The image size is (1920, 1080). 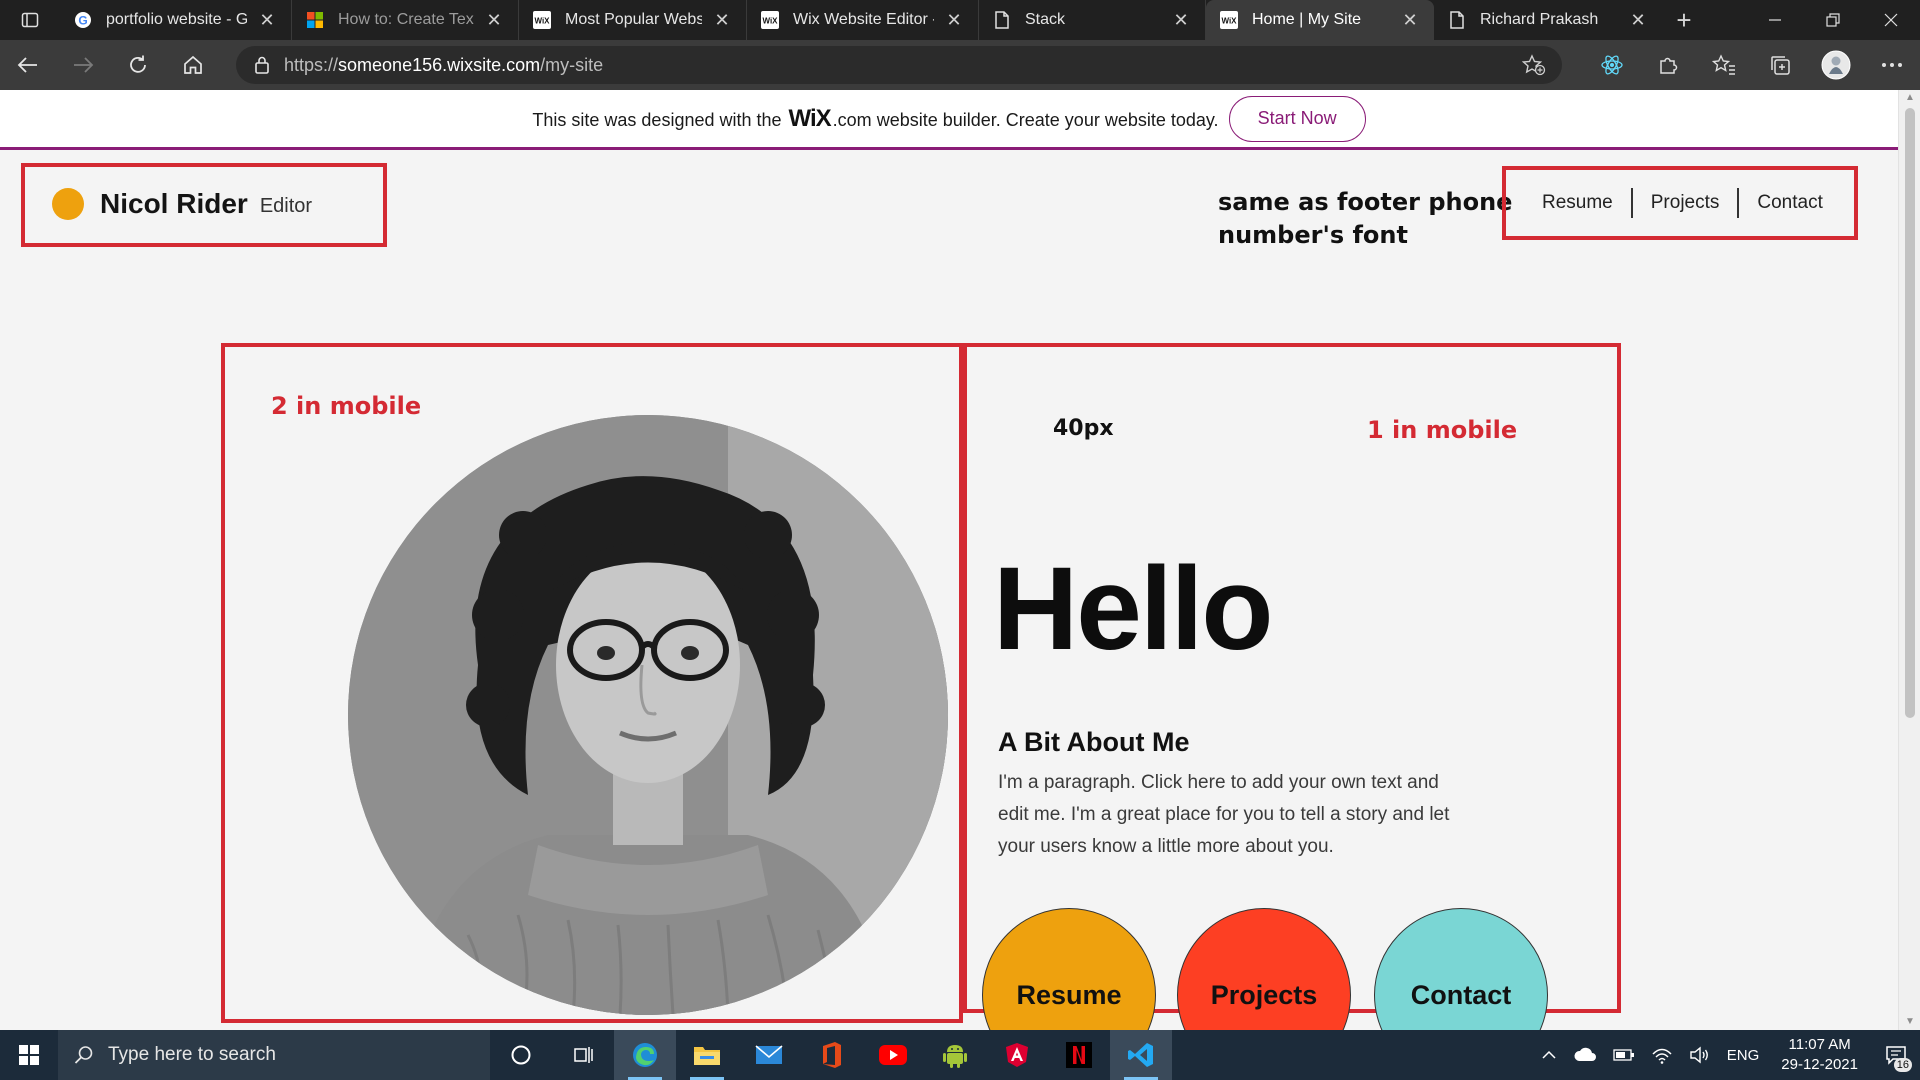 What do you see at coordinates (1724, 65) in the screenshot?
I see `favorites-button` at bounding box center [1724, 65].